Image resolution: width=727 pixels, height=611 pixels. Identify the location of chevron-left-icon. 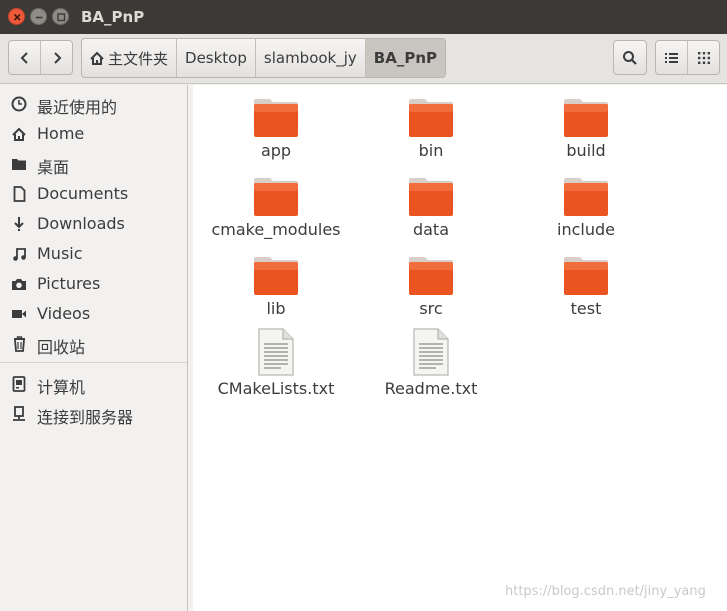
(24, 57).